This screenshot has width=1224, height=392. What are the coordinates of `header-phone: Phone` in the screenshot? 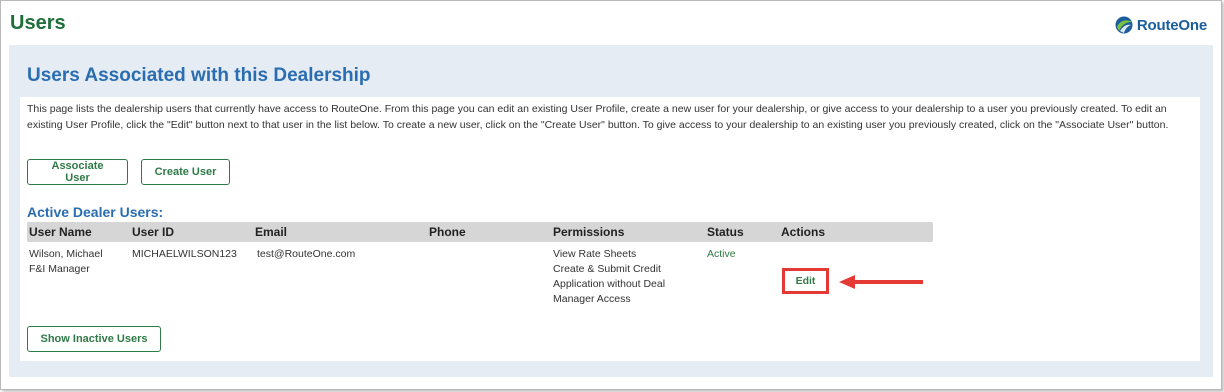 It's located at (447, 232).